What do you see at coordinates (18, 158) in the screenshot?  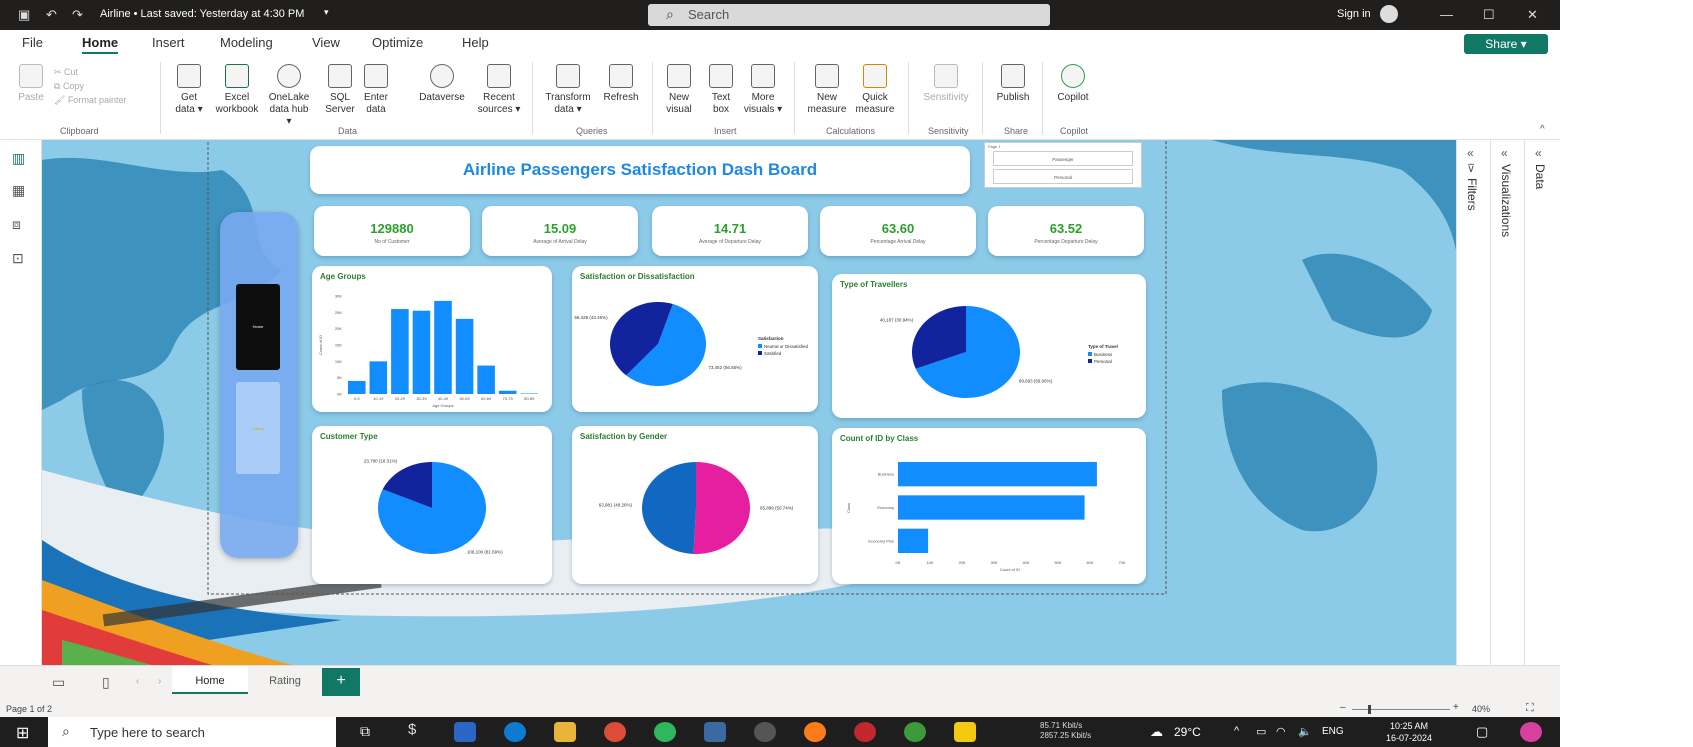 I see `report-view-icon: ▥` at bounding box center [18, 158].